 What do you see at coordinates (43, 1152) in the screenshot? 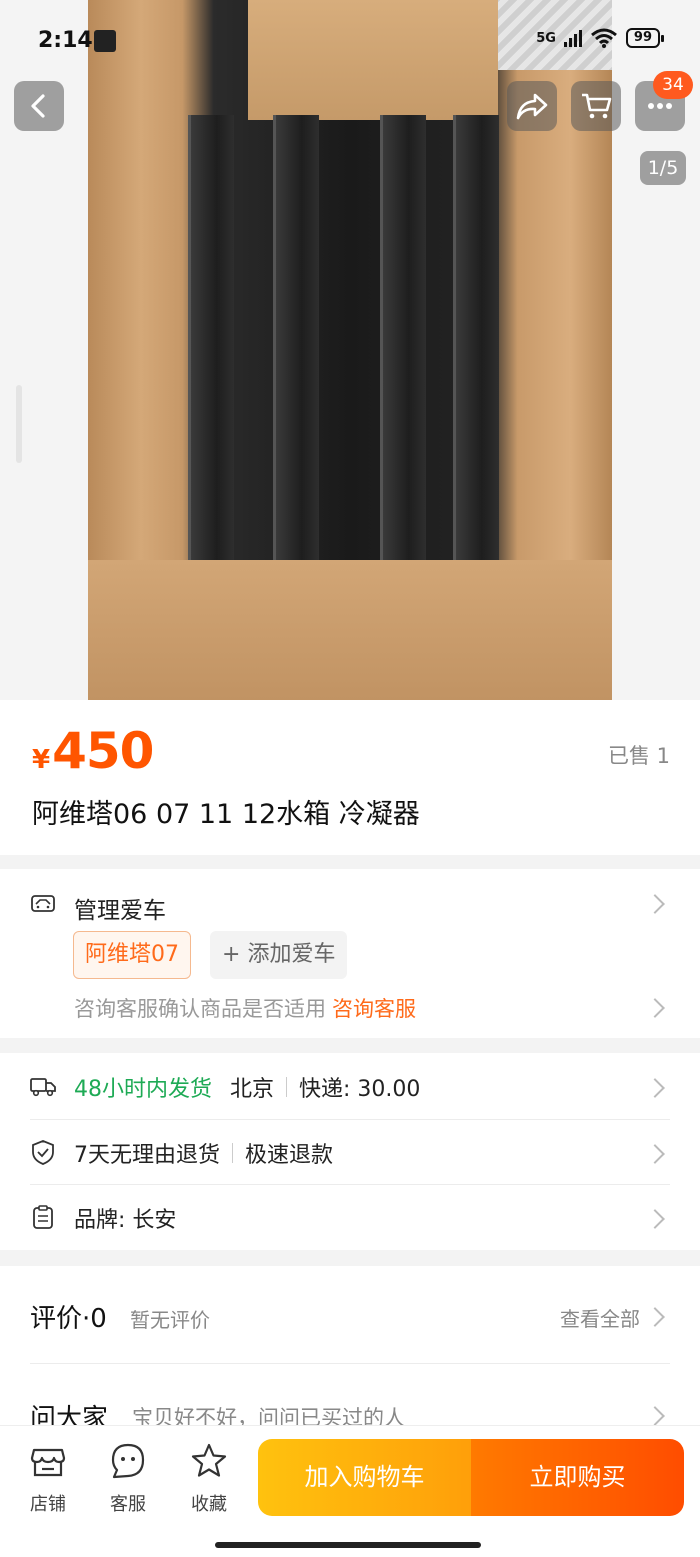
I see `shield-check-icon` at bounding box center [43, 1152].